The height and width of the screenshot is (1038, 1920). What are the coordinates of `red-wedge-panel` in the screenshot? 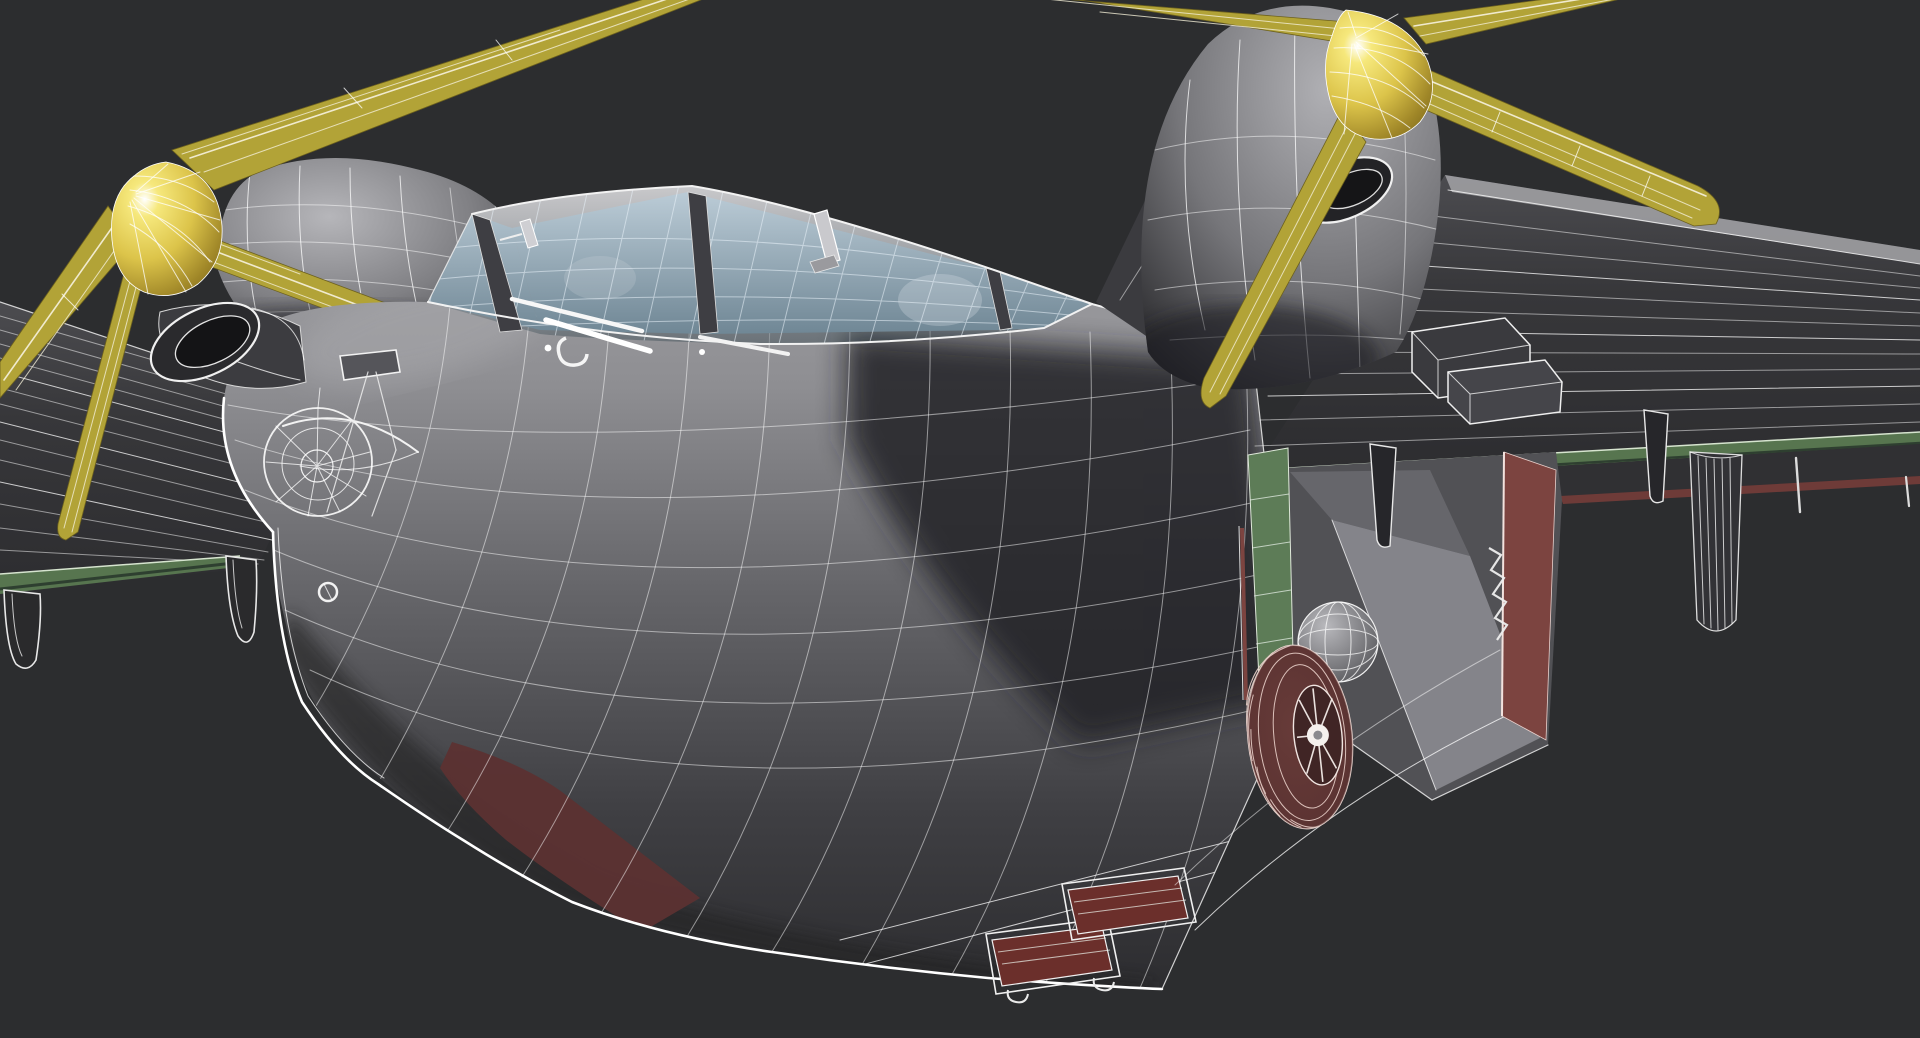 It's located at (1529, 596).